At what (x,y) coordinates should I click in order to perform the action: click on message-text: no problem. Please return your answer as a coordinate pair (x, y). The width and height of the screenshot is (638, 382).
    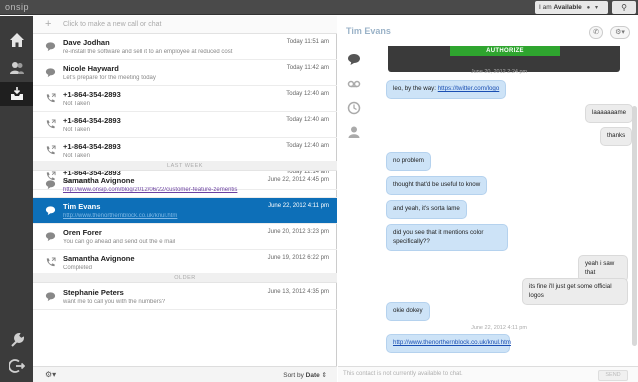
    Looking at the image, I should click on (408, 160).